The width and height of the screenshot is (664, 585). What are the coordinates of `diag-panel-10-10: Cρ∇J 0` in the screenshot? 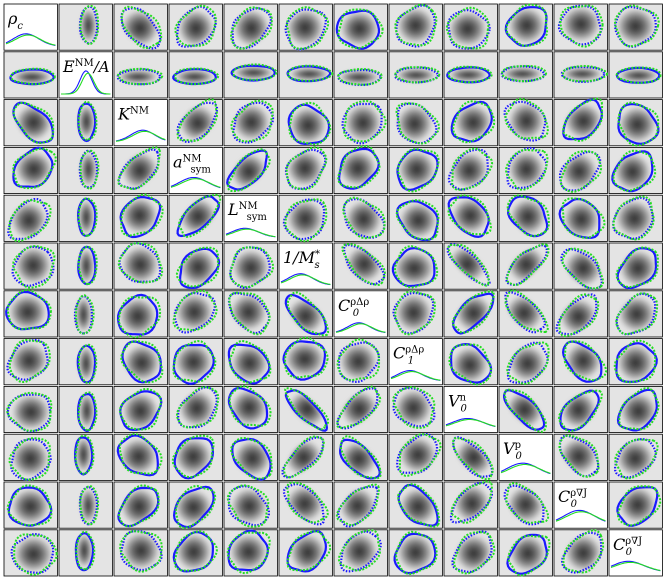 It's located at (580, 505).